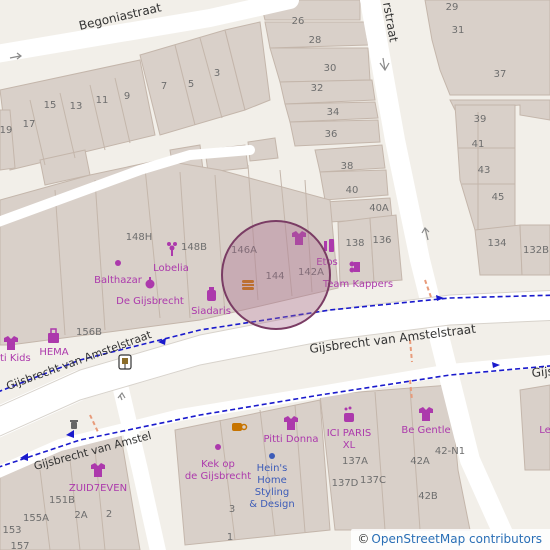  What do you see at coordinates (76, 106) in the screenshot?
I see `house-number: 13` at bounding box center [76, 106].